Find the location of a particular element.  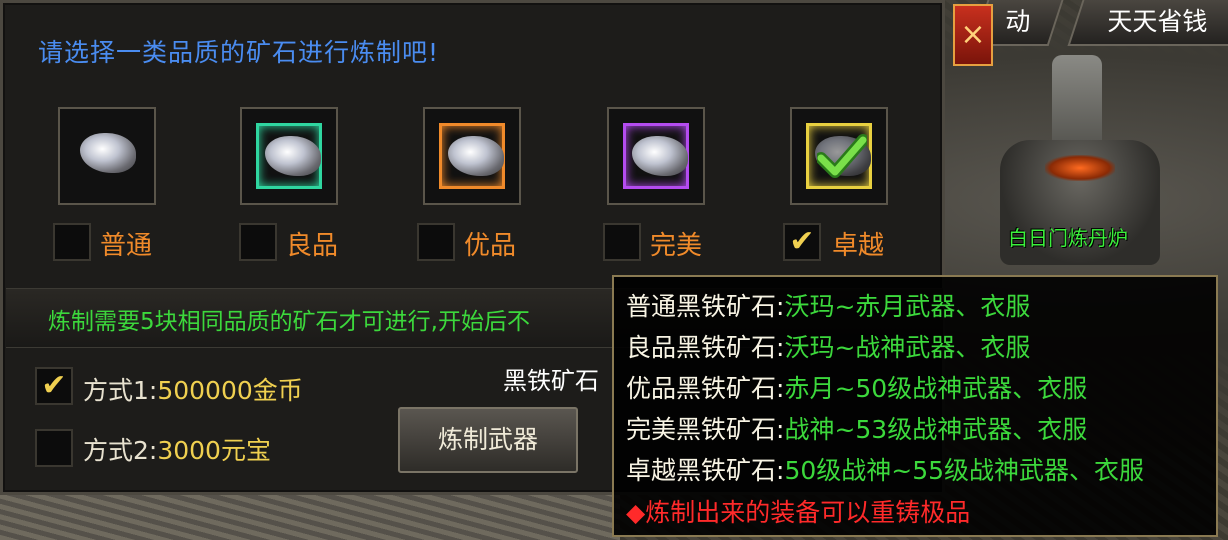

ore-slot-superior is located at coordinates (472, 156).